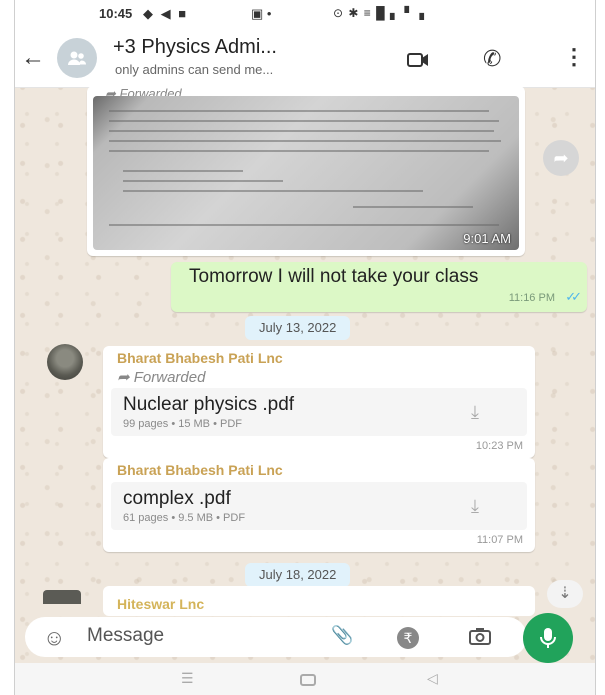  Describe the element at coordinates (334, 276) in the screenshot. I see `message-text: Tomorrow I will not take your class` at that location.